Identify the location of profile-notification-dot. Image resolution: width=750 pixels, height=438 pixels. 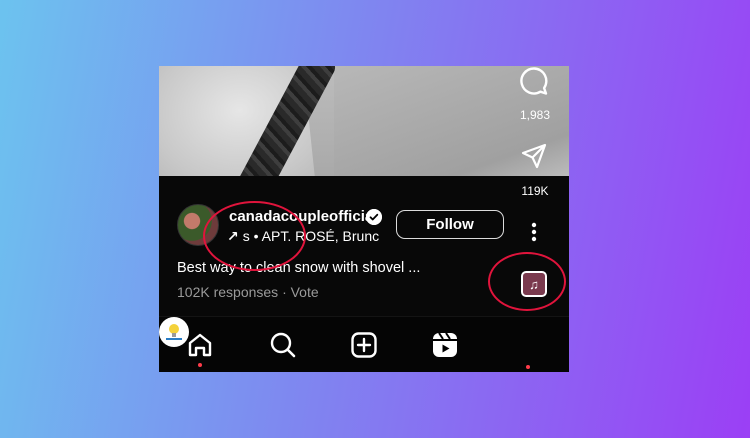
(528, 367).